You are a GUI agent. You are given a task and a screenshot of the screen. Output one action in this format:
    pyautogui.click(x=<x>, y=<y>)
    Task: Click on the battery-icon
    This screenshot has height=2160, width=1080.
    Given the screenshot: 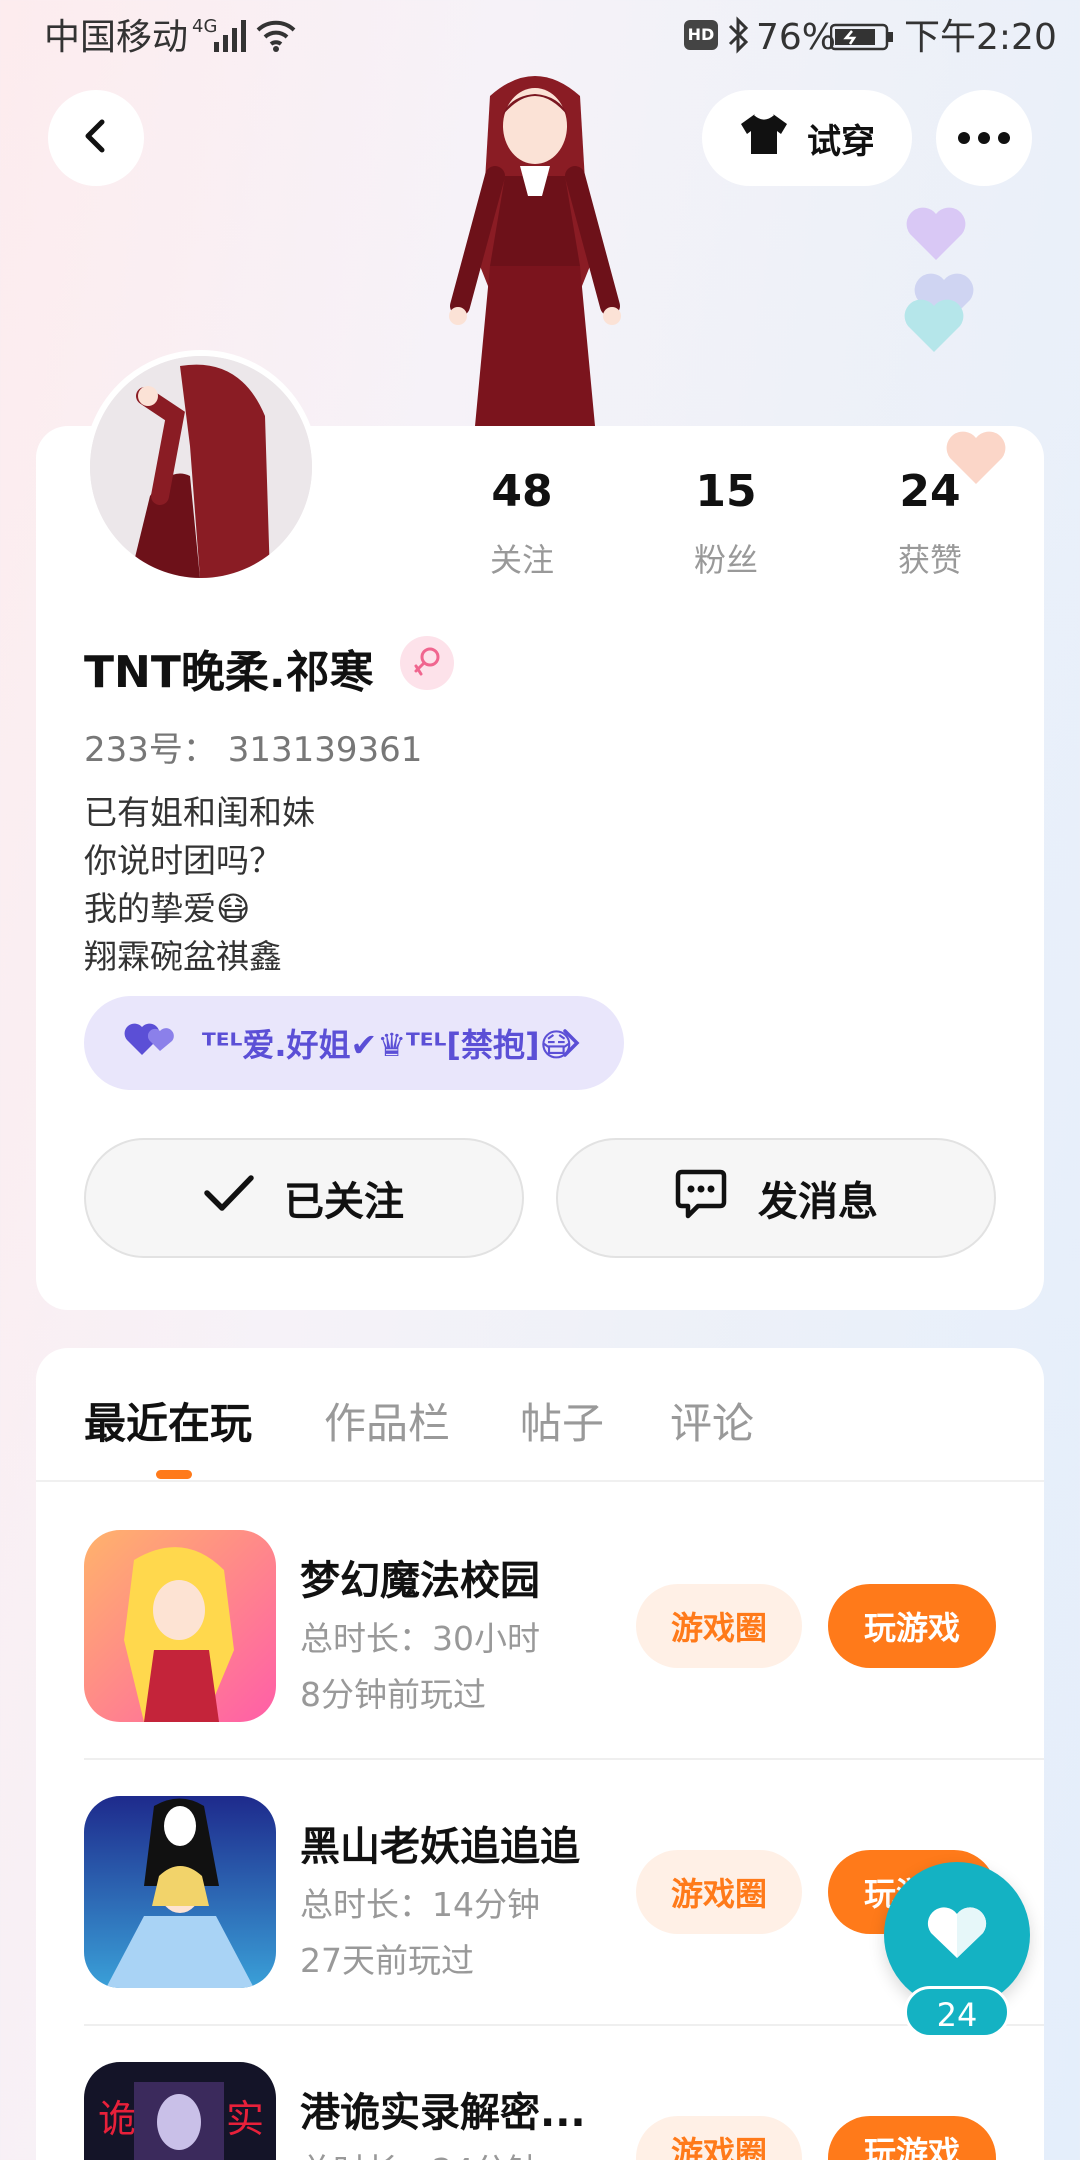 What is the action you would take?
    pyautogui.click(x=861, y=39)
    